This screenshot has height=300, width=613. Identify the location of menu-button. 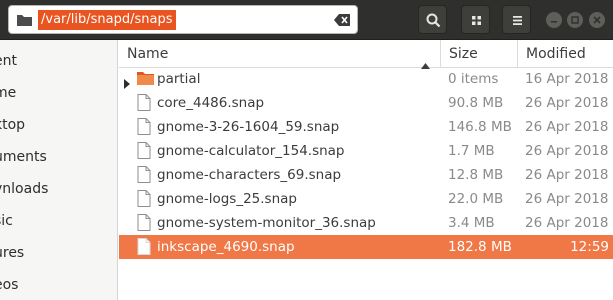
(516, 19).